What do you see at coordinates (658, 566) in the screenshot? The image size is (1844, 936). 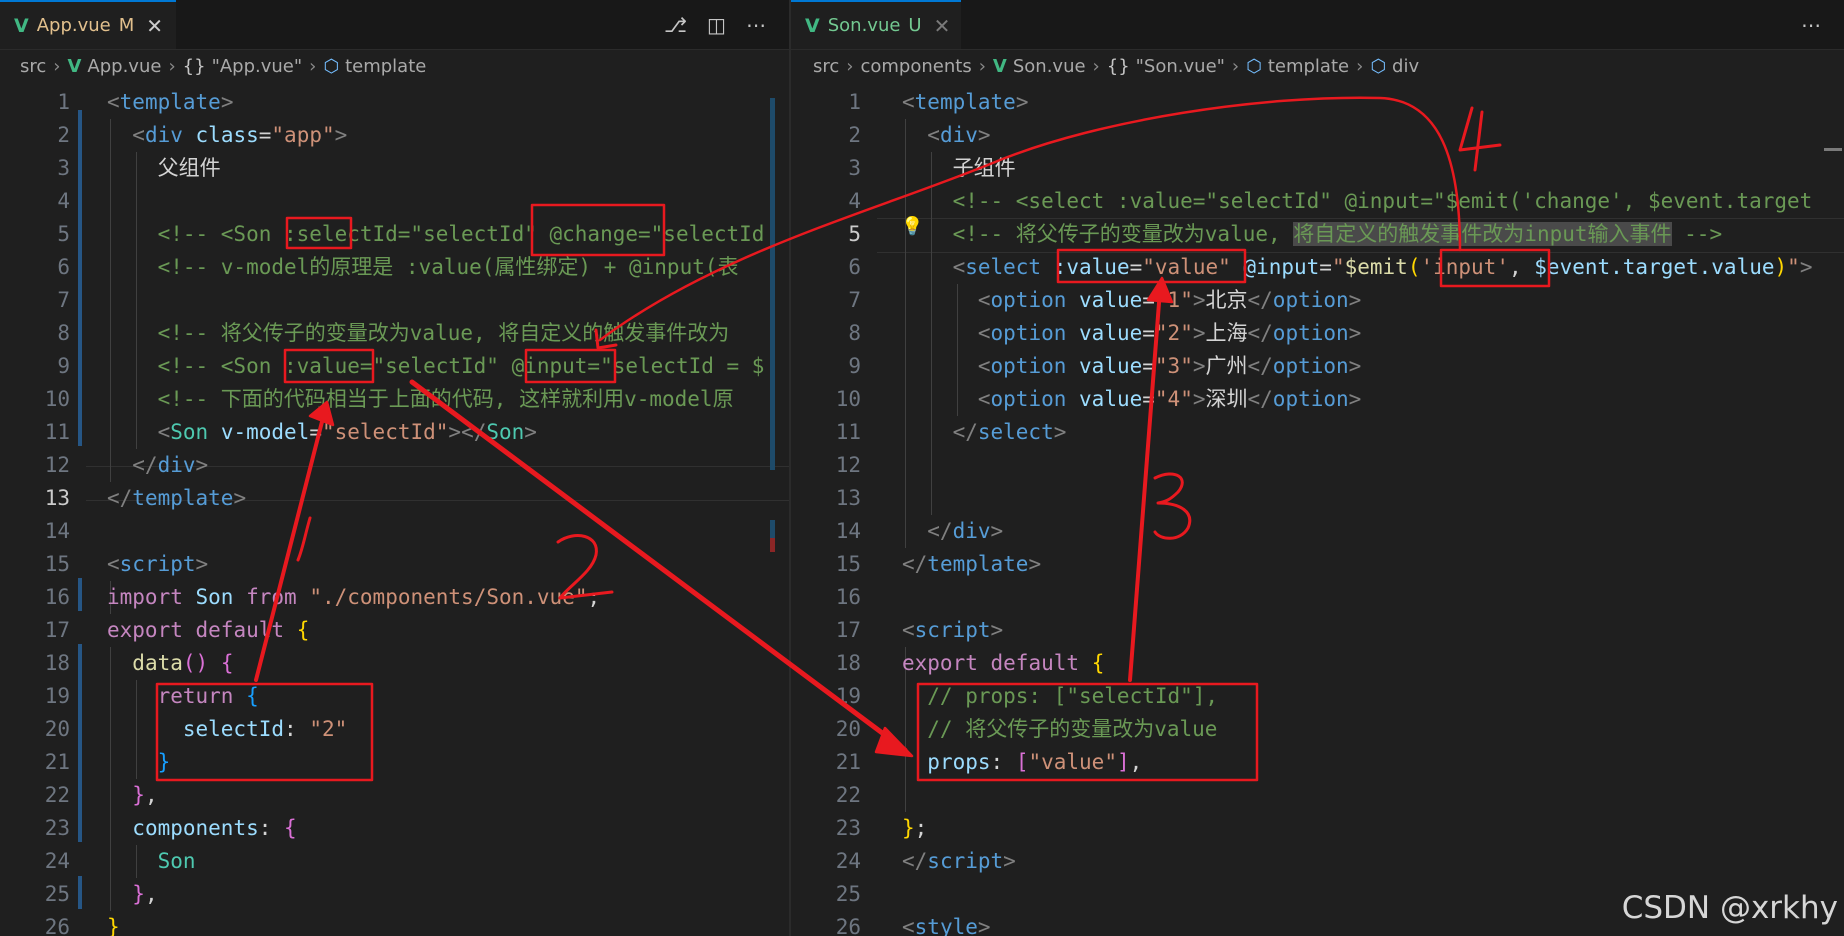 I see `arrow-2-shaft` at bounding box center [658, 566].